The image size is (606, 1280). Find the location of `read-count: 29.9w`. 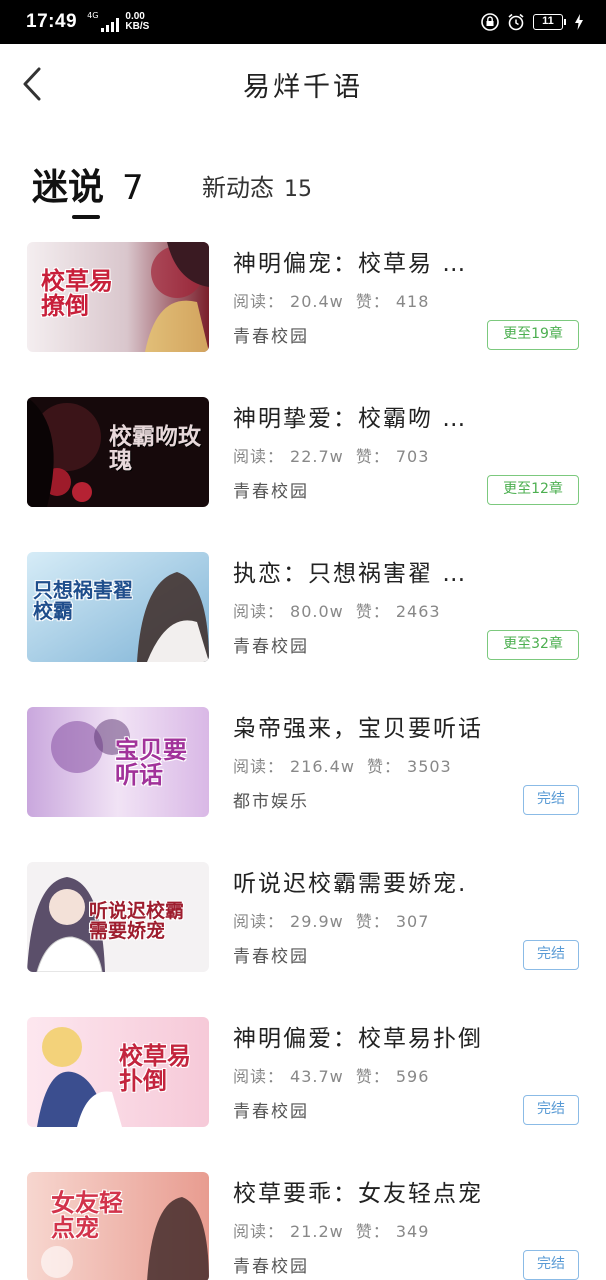

read-count: 29.9w is located at coordinates (317, 921).